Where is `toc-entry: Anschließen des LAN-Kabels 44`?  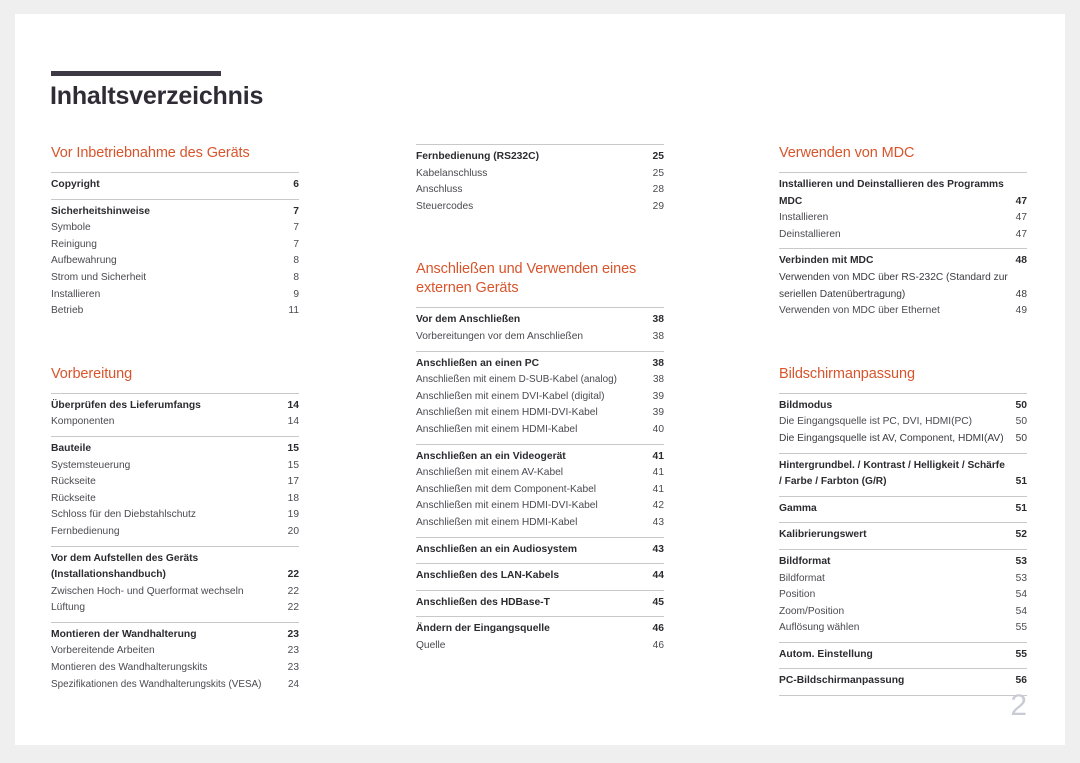
toc-entry: Anschließen des LAN-Kabels 44 is located at coordinates (540, 576).